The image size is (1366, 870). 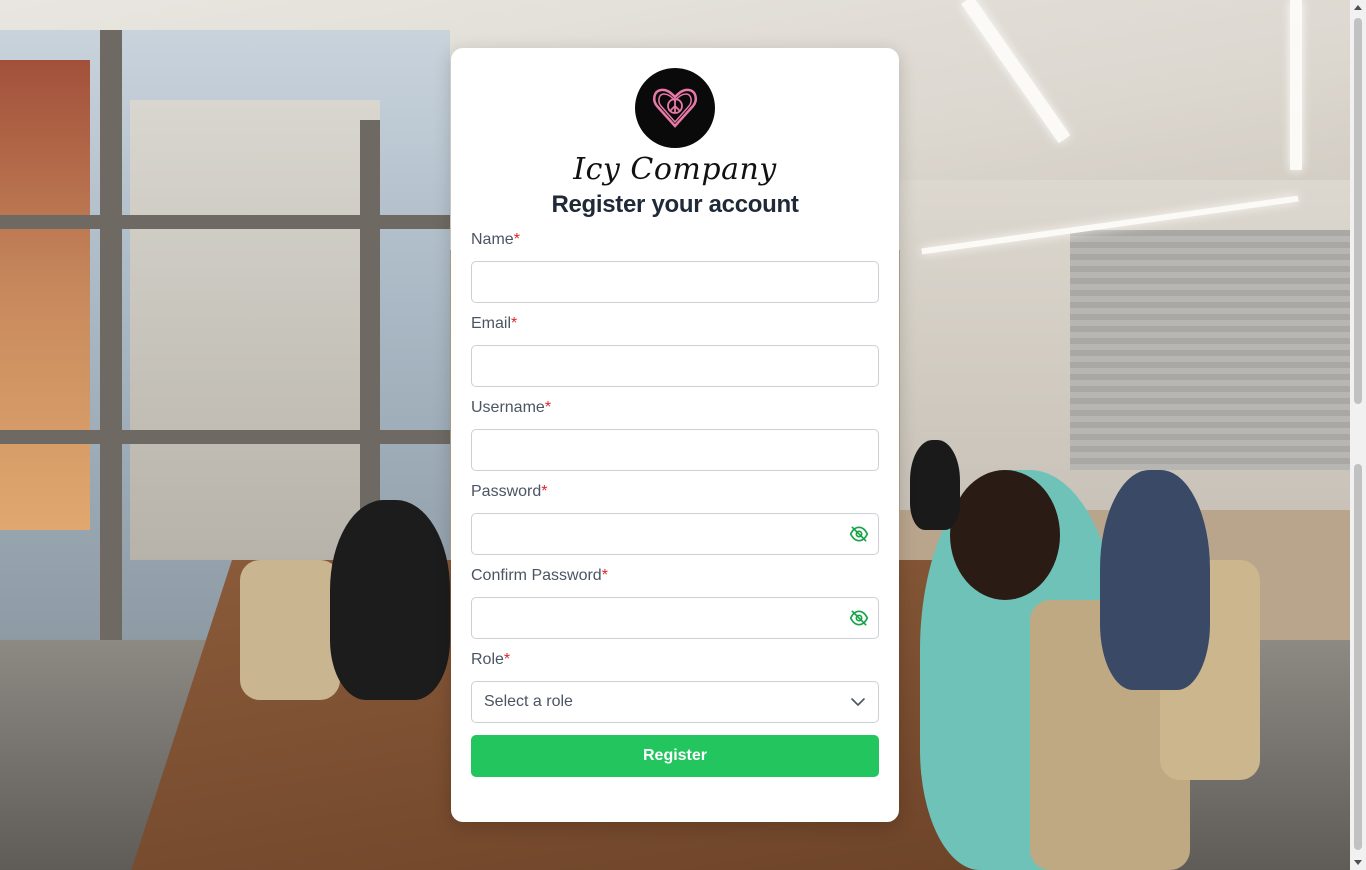 I want to click on password-label: Password*, so click(x=509, y=491).